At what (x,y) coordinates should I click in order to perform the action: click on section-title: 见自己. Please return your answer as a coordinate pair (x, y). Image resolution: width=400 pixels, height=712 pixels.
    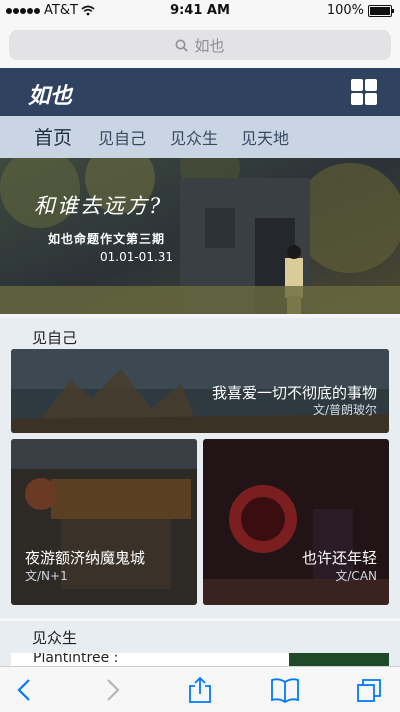
    Looking at the image, I should click on (55, 338).